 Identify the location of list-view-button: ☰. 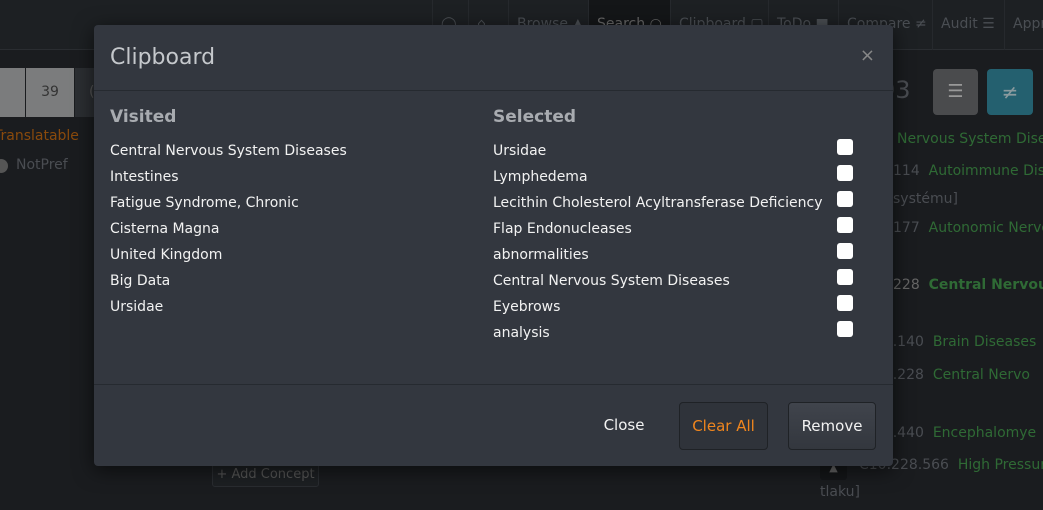
(955, 92).